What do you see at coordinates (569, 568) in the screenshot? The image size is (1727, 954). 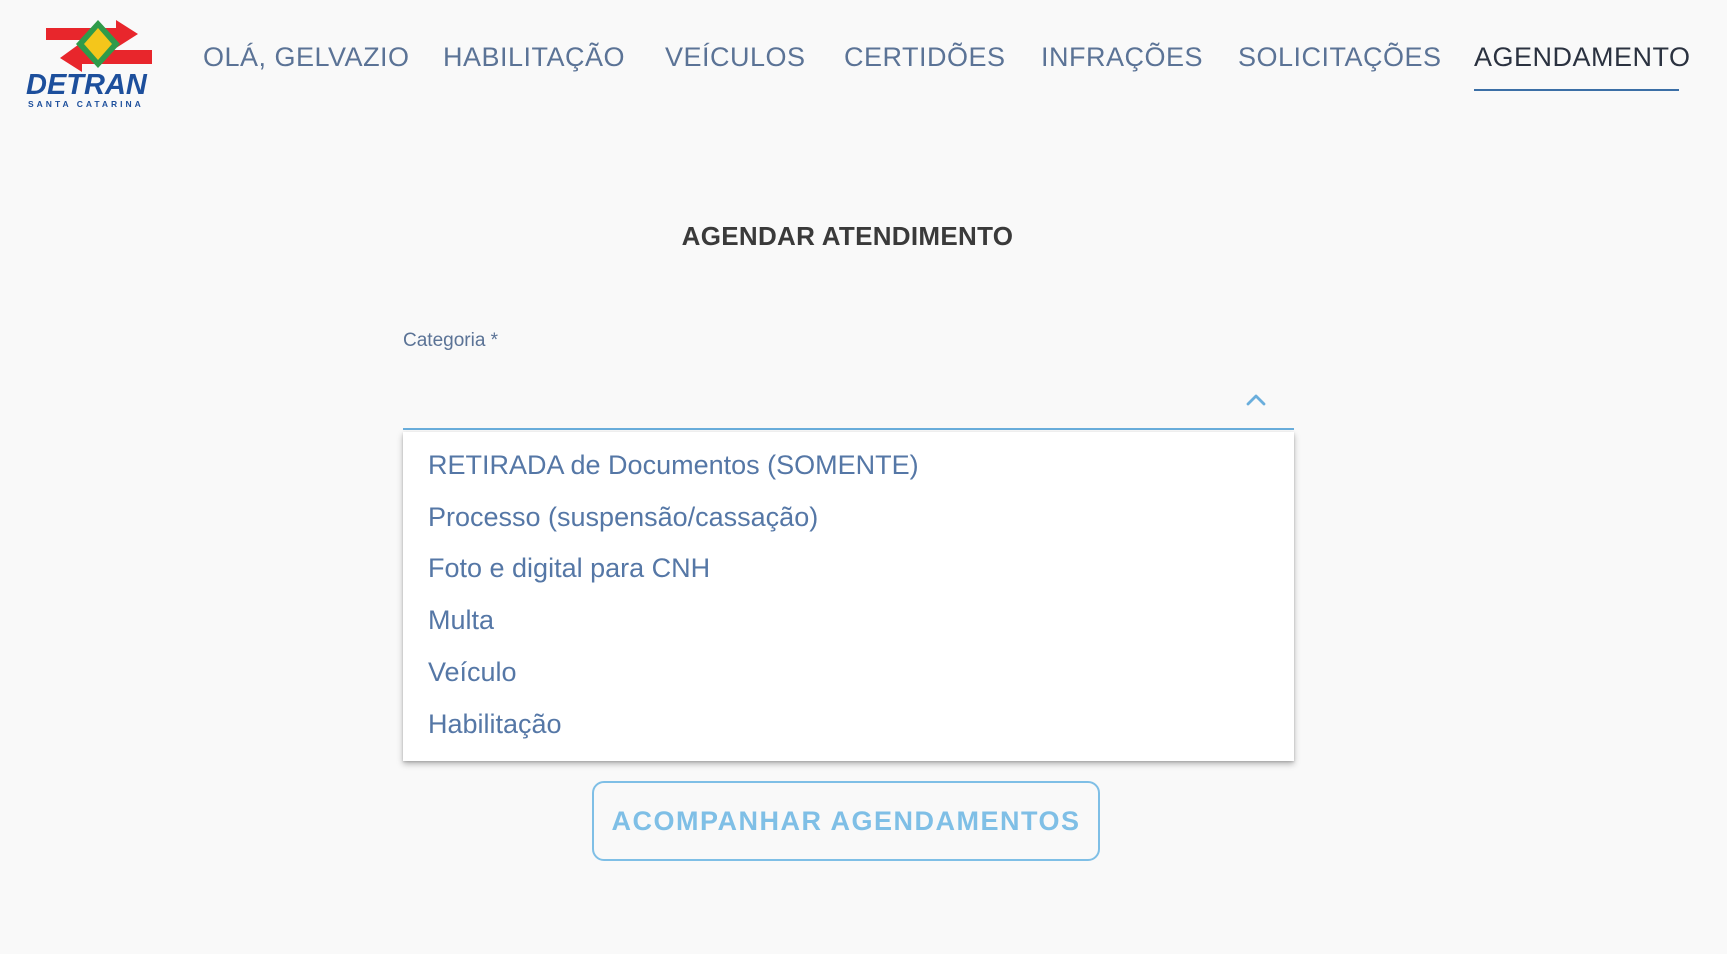 I see `category-option-foto-digital-cnh: Foto e digital para CNH` at bounding box center [569, 568].